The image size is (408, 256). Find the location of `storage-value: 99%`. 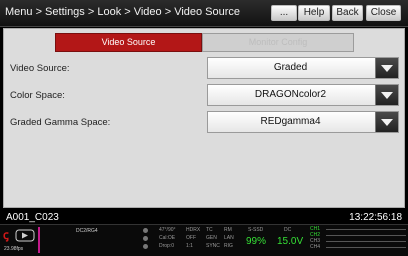

storage-value: 99% is located at coordinates (256, 241).